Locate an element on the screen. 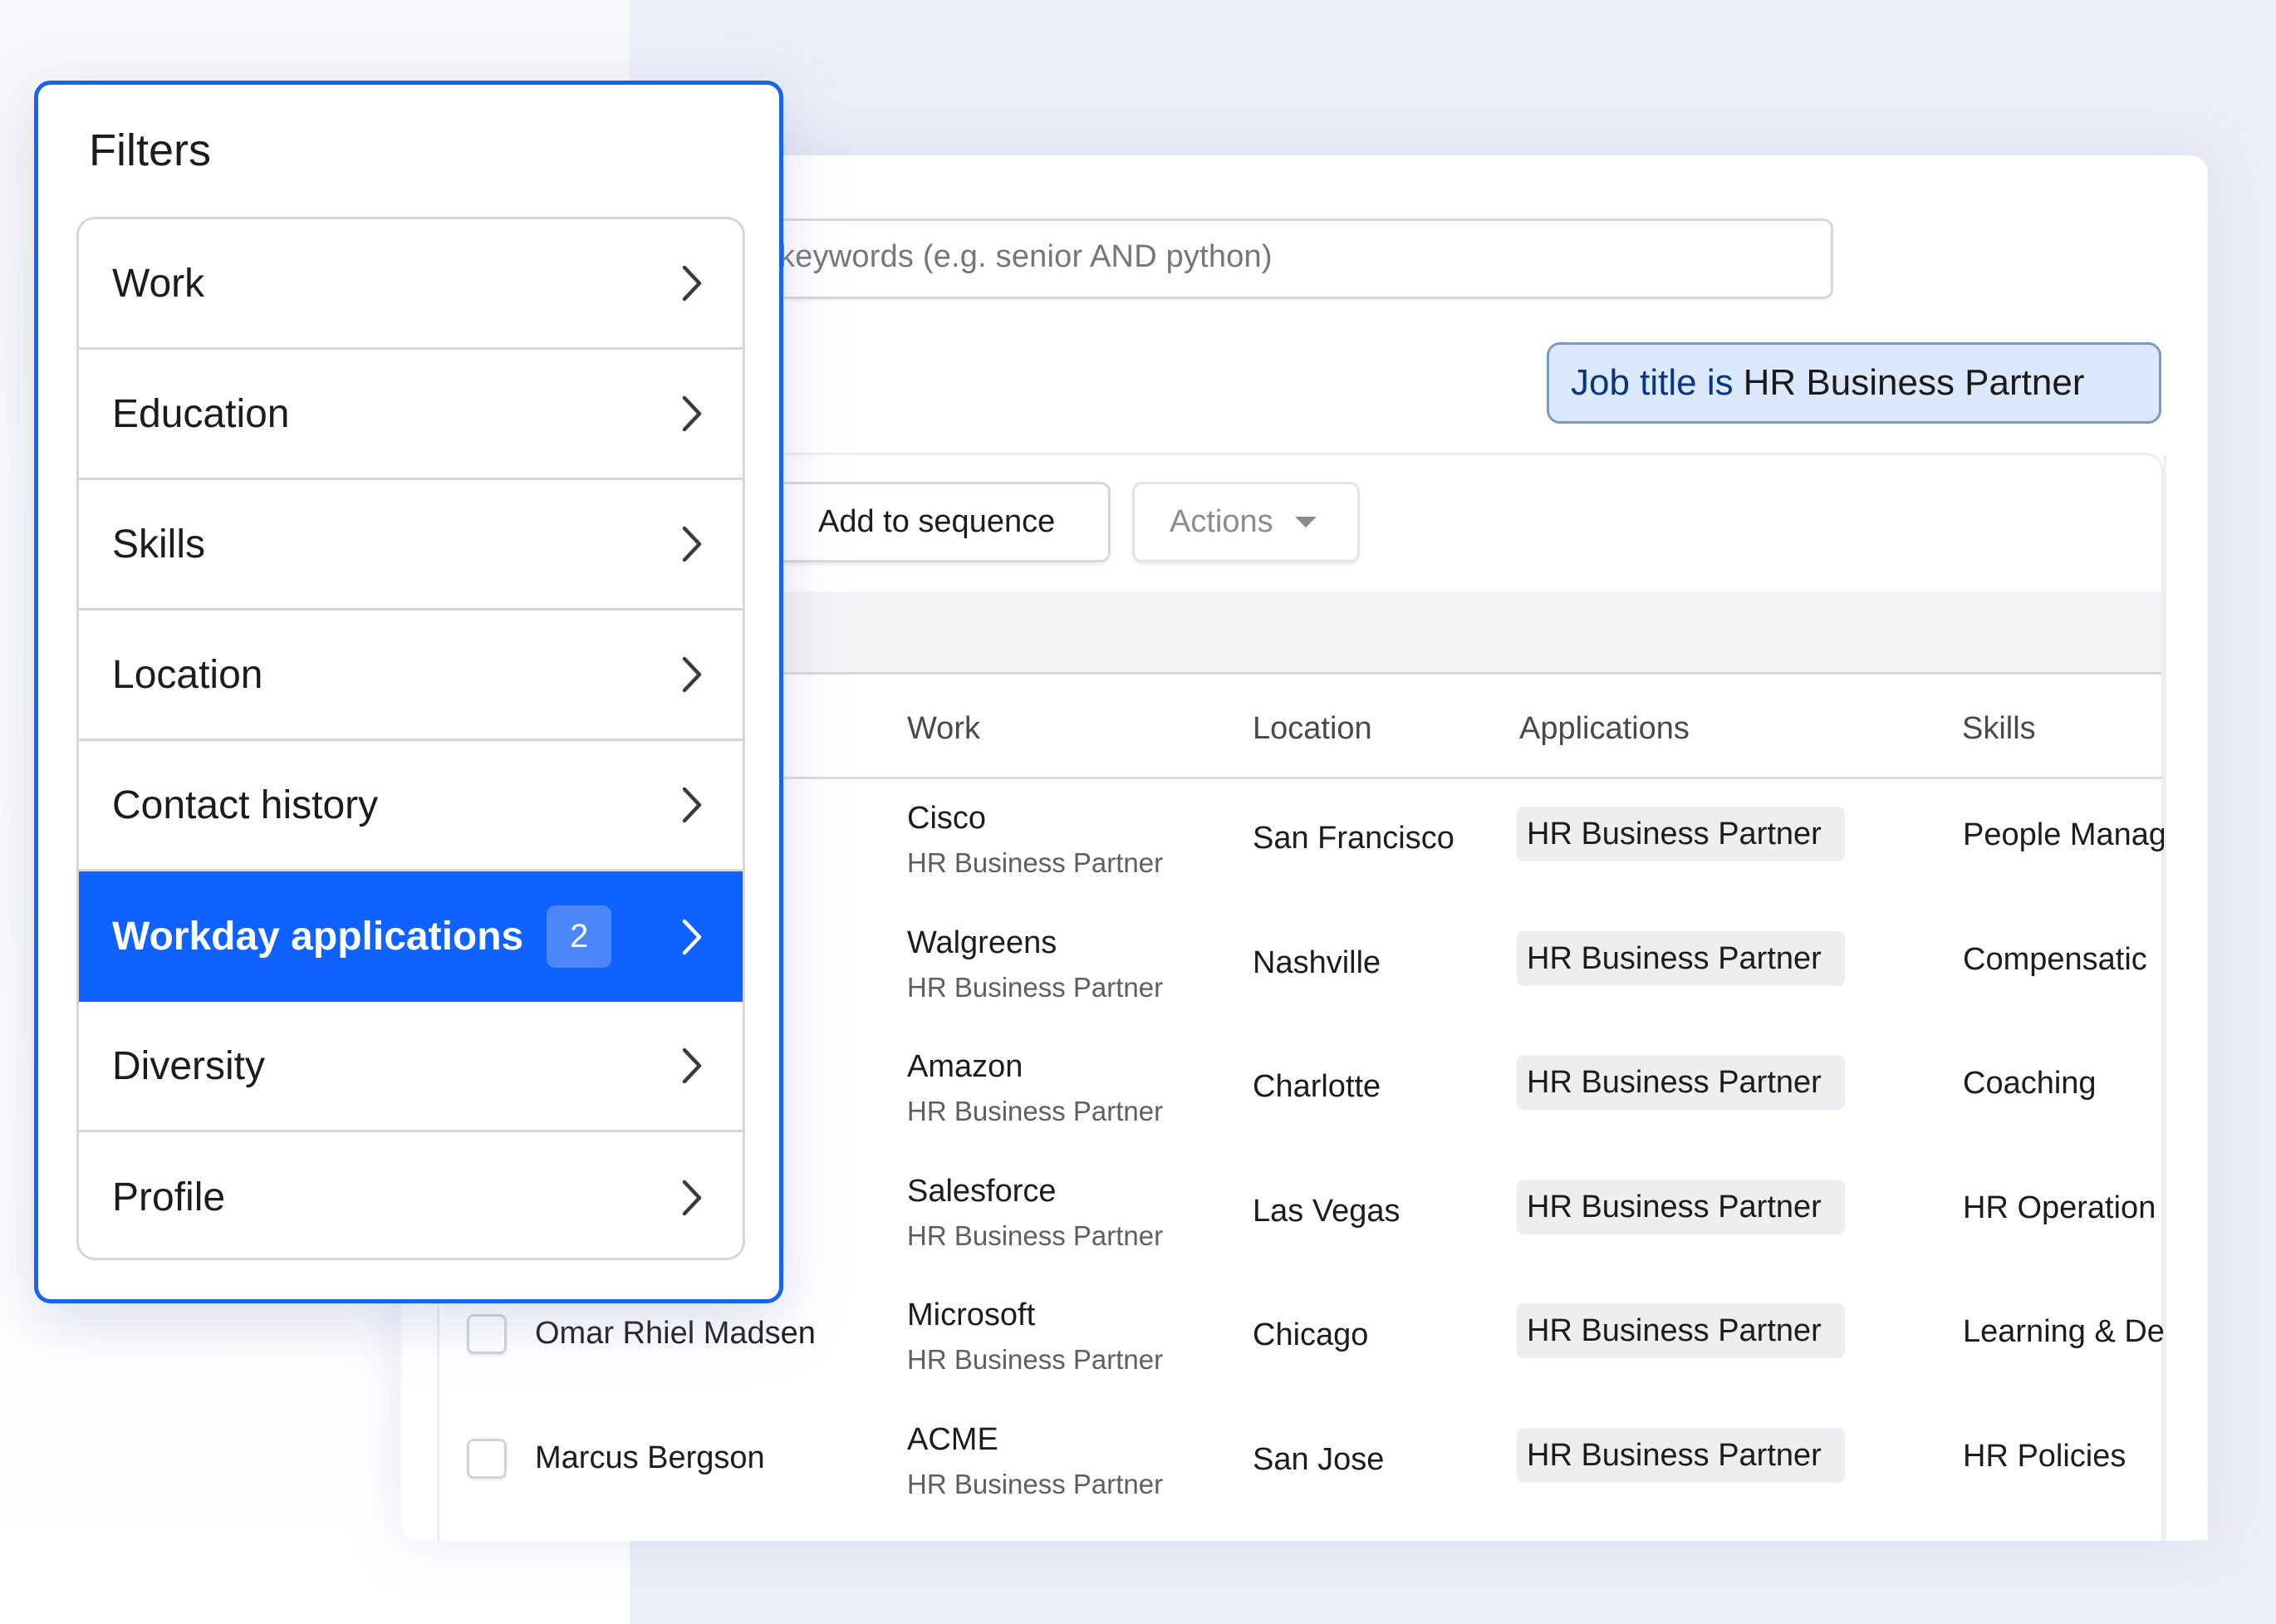 The image size is (2276, 1624). candidate-name: Omar Rhiel Madsen is located at coordinates (676, 1334).